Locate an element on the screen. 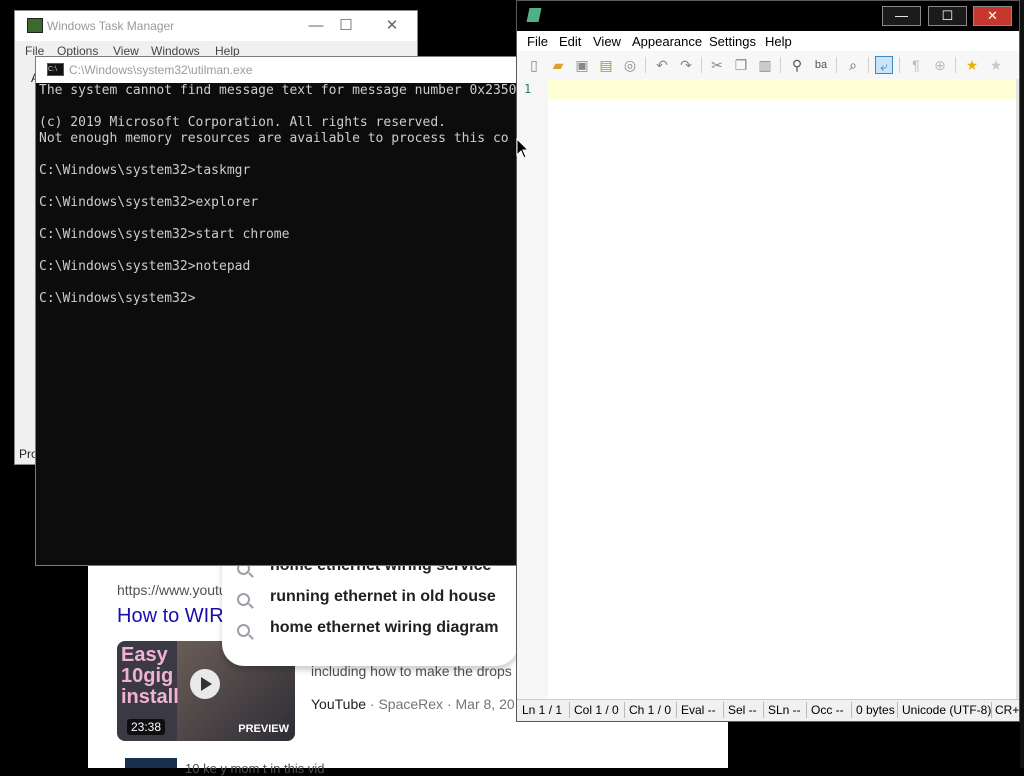 The image size is (1024, 776). desktop-edge is located at coordinates (1022, 384).